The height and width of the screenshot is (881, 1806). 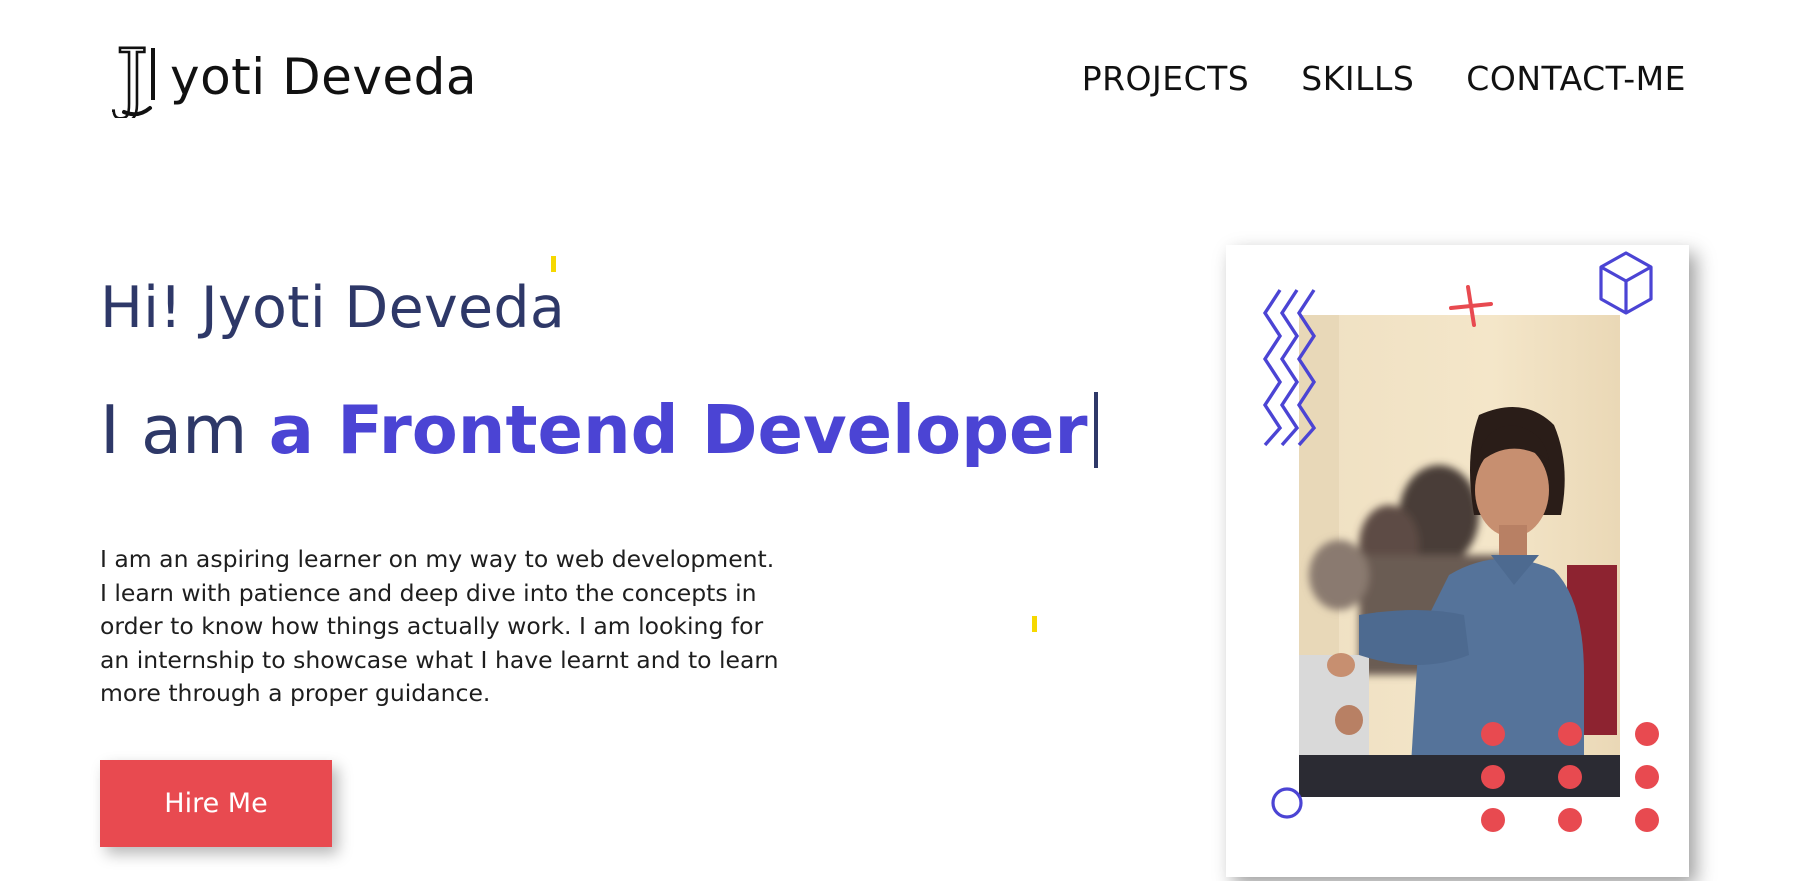 I want to click on logo-j-mark-icon: J, so click(x=133, y=78).